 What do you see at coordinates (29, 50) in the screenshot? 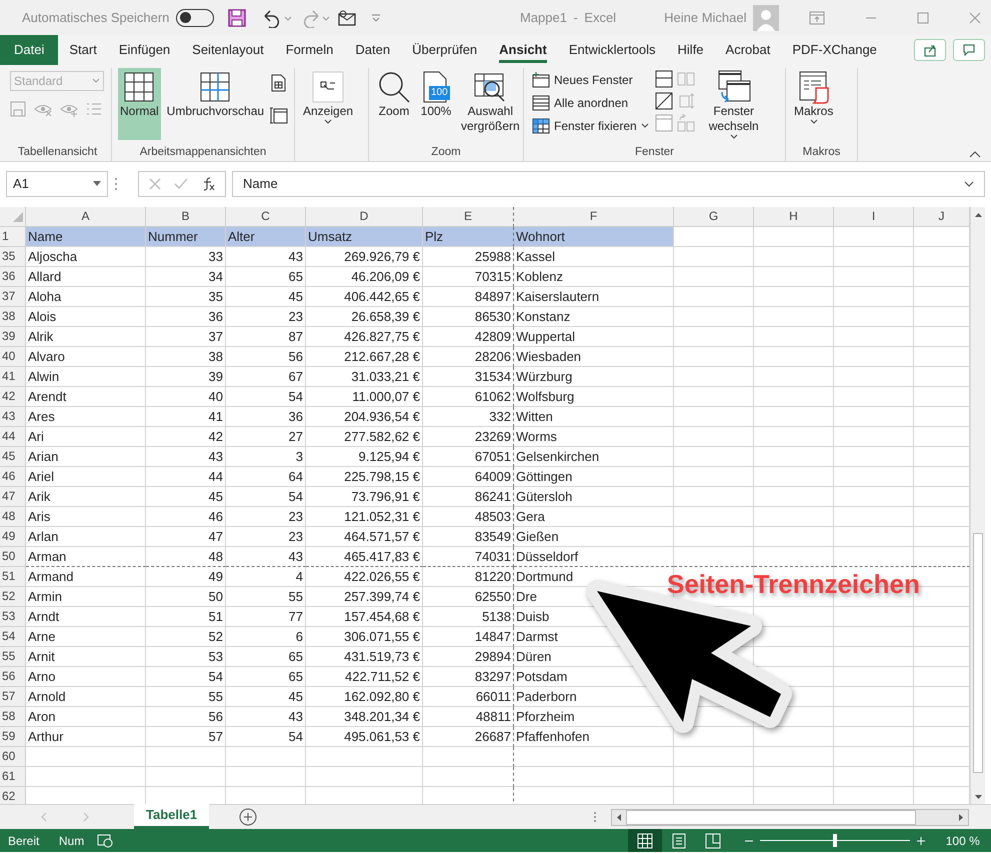
I see `ribbon-tab: Datei` at bounding box center [29, 50].